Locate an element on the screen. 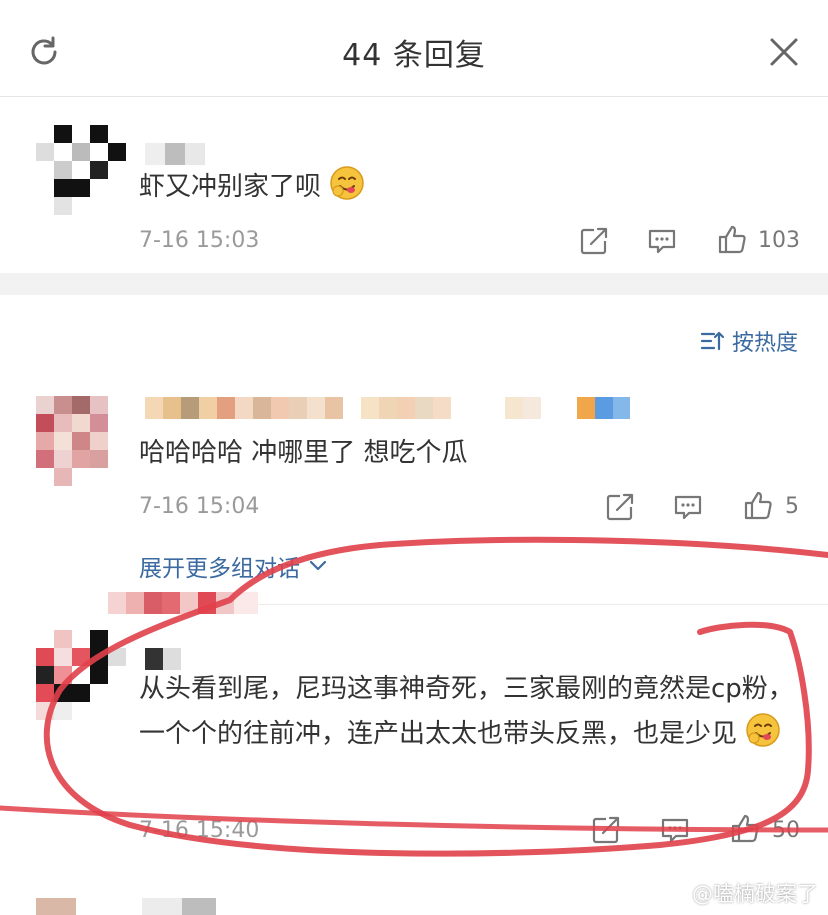 Image resolution: width=828 pixels, height=915 pixels. next-comment-partial is located at coordinates (126, 906).